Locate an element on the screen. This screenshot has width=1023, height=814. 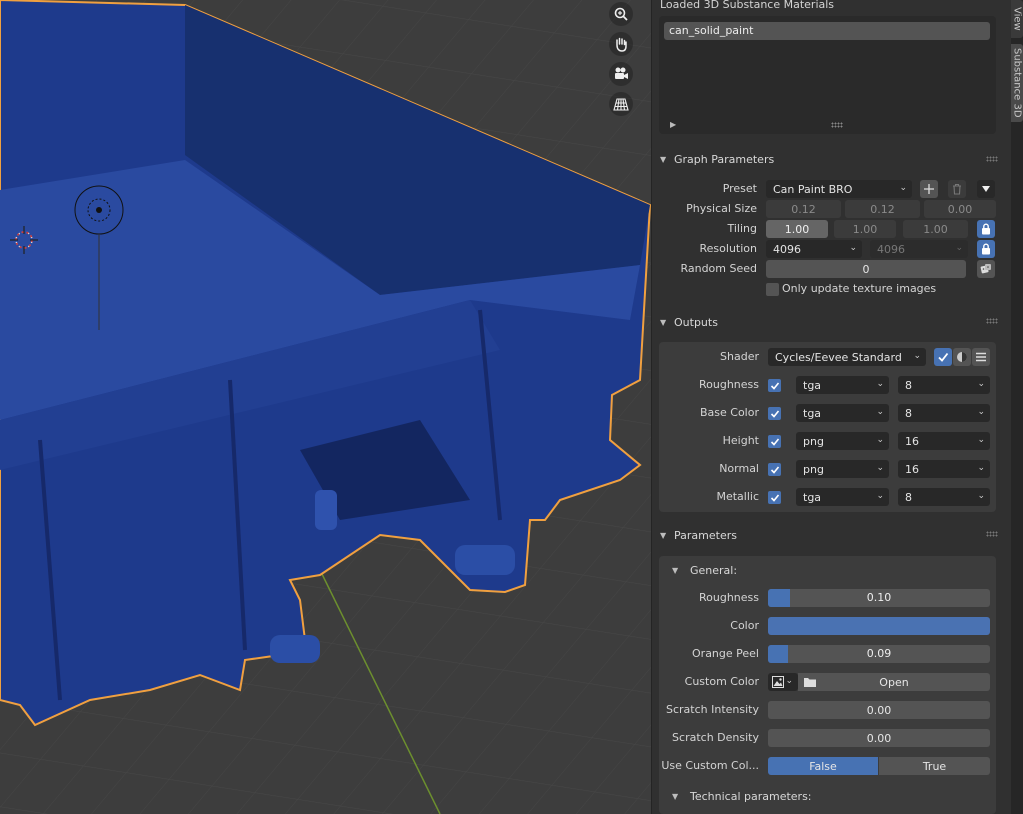
tiling-y: 1.00 is located at coordinates (865, 229).